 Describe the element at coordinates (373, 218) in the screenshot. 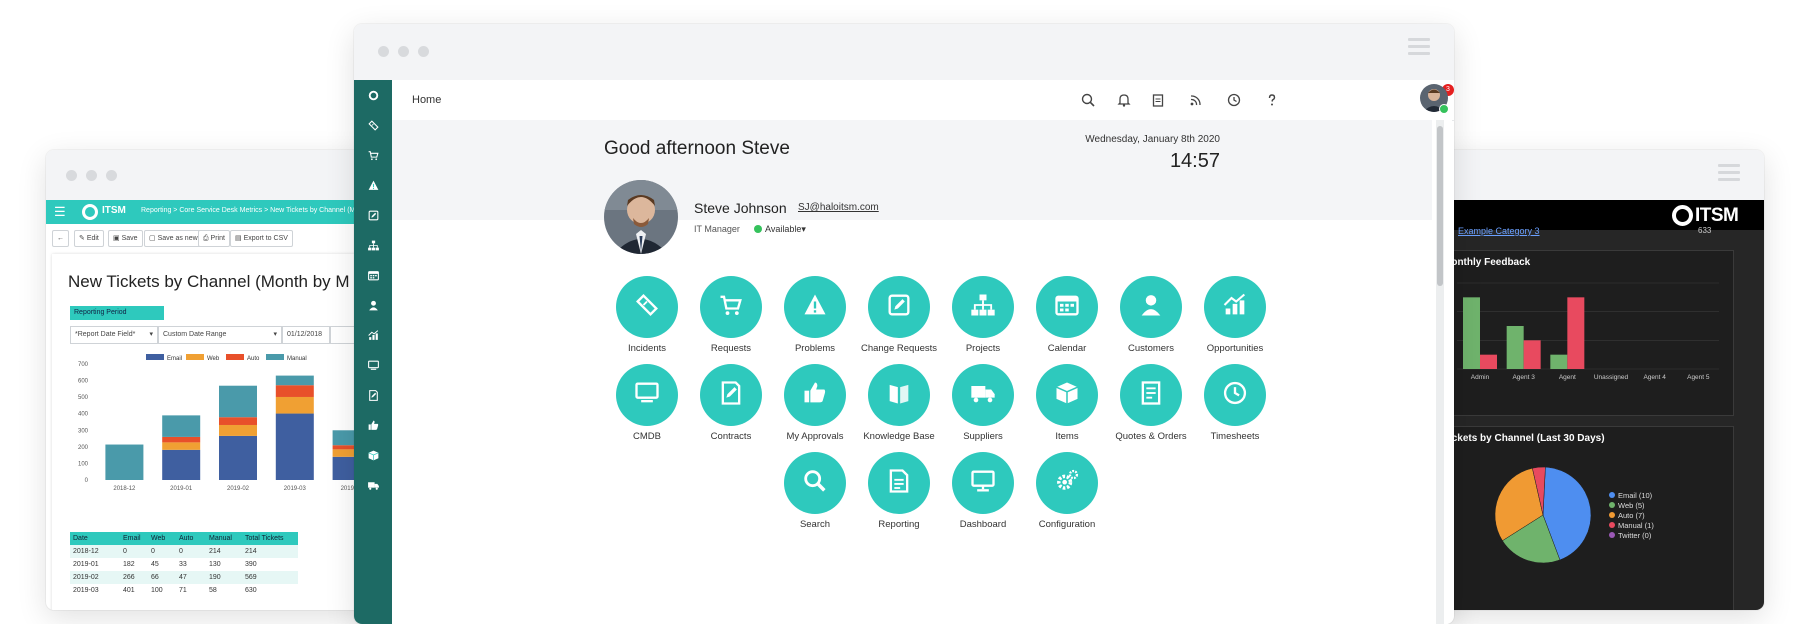

I see `sidebar-item-edit-icon` at that location.